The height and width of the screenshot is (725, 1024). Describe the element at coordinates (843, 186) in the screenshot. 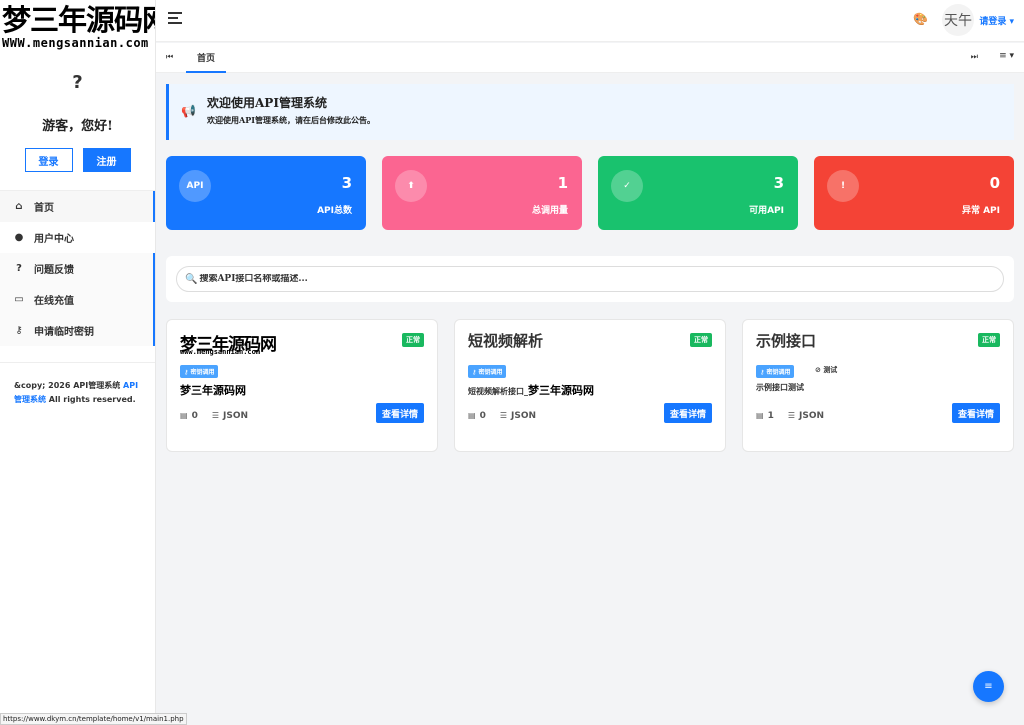

I see `alert-circle-icon: !` at that location.